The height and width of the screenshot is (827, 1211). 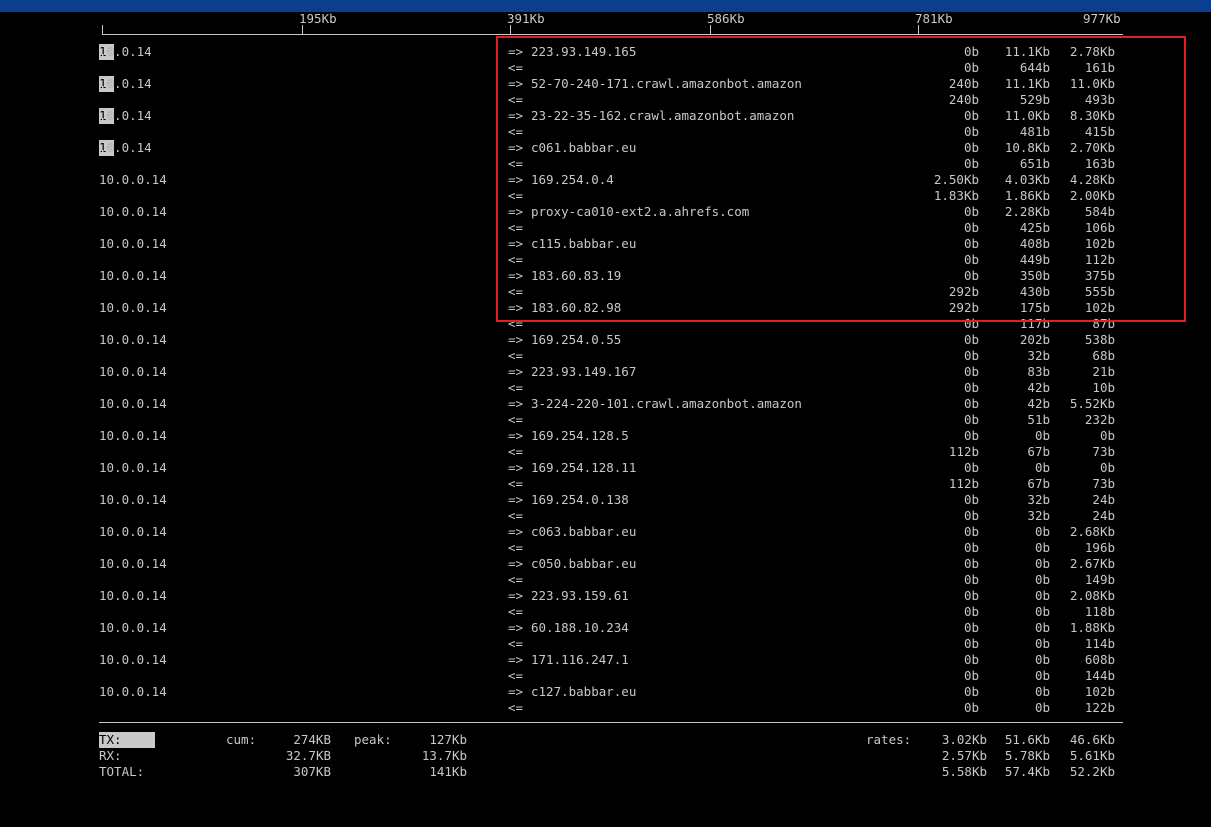 What do you see at coordinates (605, 644) in the screenshot?
I see `connection-row-in: <= 0b 0b 114b` at bounding box center [605, 644].